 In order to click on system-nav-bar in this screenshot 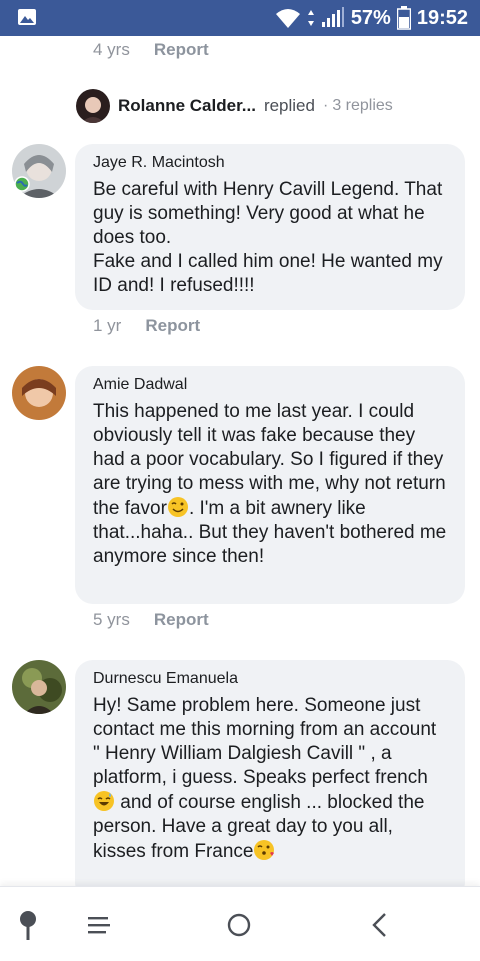, I will do `click(240, 923)`.